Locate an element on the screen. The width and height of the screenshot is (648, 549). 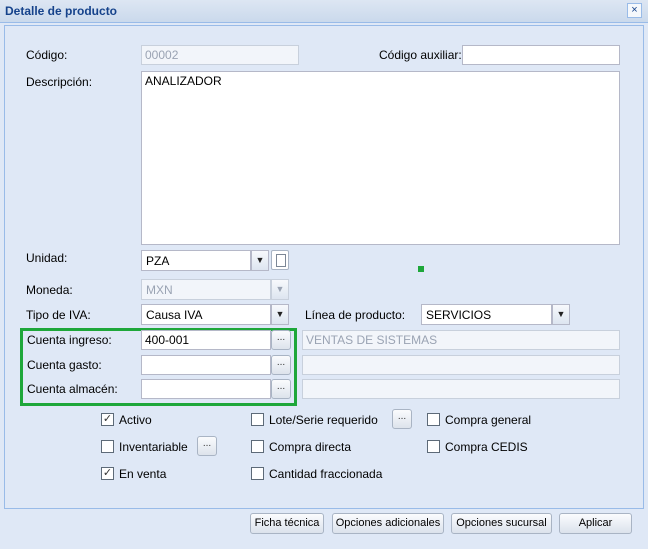
moneda-label: Moneda: is located at coordinates (49, 290).